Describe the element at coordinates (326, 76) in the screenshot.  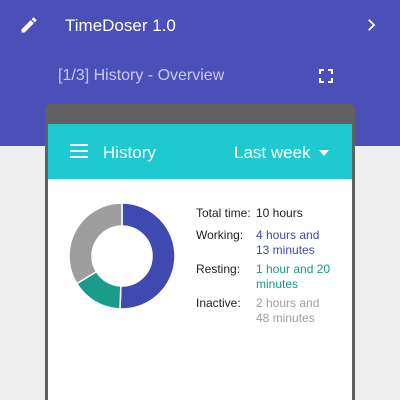
I see `fullscreen-icon` at that location.